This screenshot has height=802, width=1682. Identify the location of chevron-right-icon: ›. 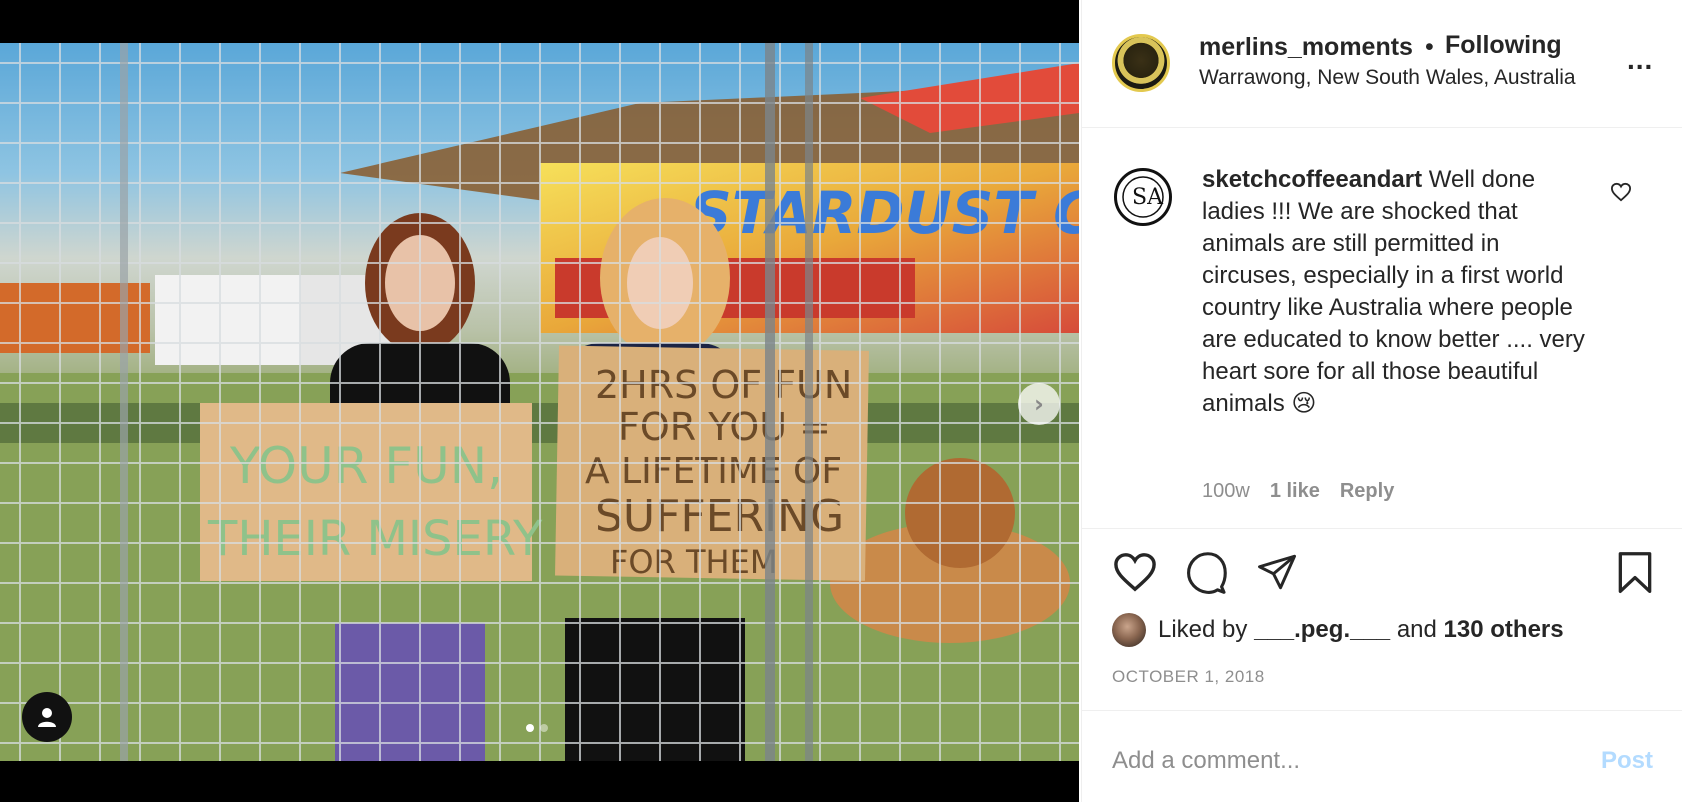
(1039, 404).